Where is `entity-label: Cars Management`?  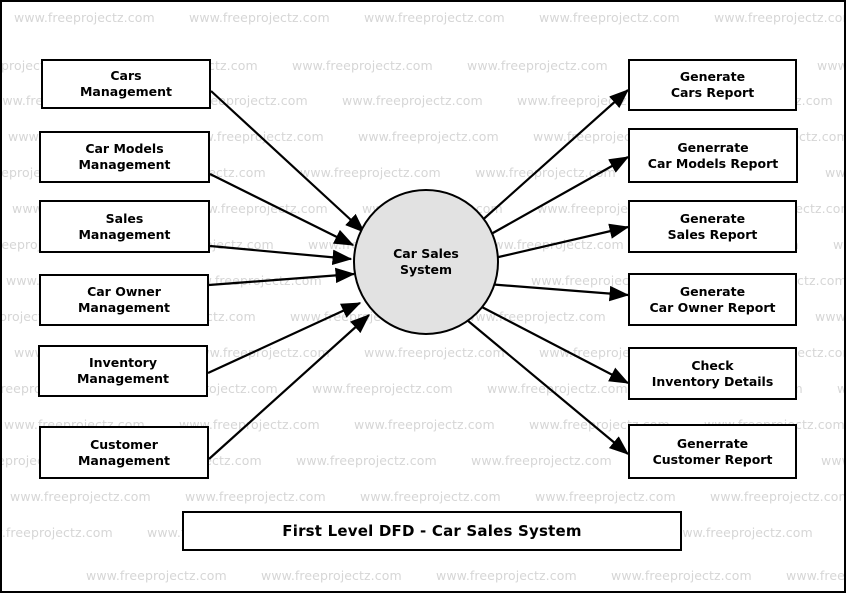 entity-label: Cars Management is located at coordinates (125, 83).